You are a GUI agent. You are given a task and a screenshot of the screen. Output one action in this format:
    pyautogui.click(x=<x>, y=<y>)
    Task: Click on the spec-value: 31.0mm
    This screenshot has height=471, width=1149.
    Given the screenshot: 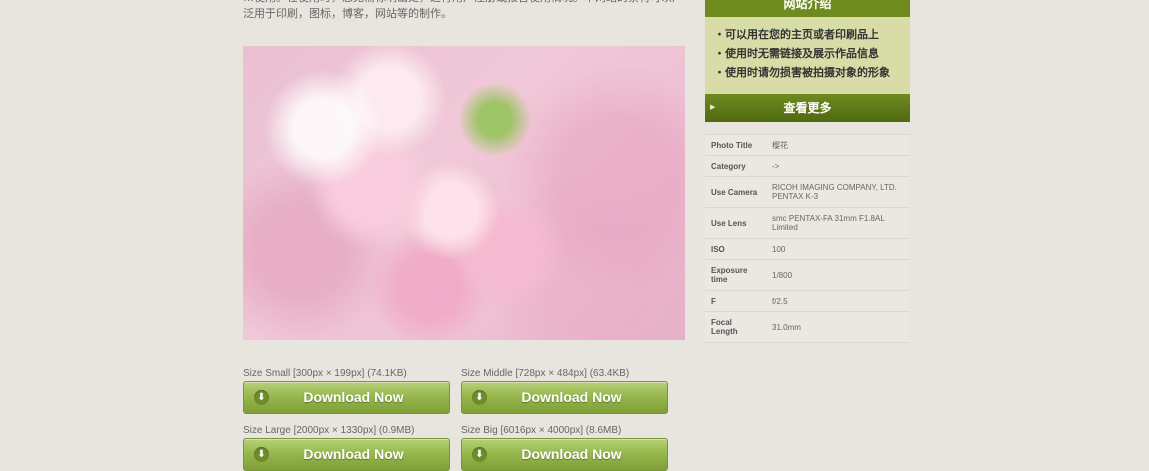 What is the action you would take?
    pyautogui.click(x=837, y=327)
    